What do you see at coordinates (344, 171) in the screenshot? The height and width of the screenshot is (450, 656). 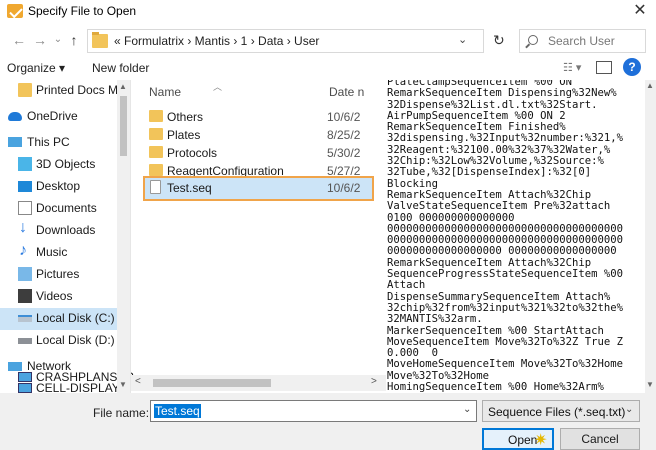 I see `file-date: 5/27/2` at bounding box center [344, 171].